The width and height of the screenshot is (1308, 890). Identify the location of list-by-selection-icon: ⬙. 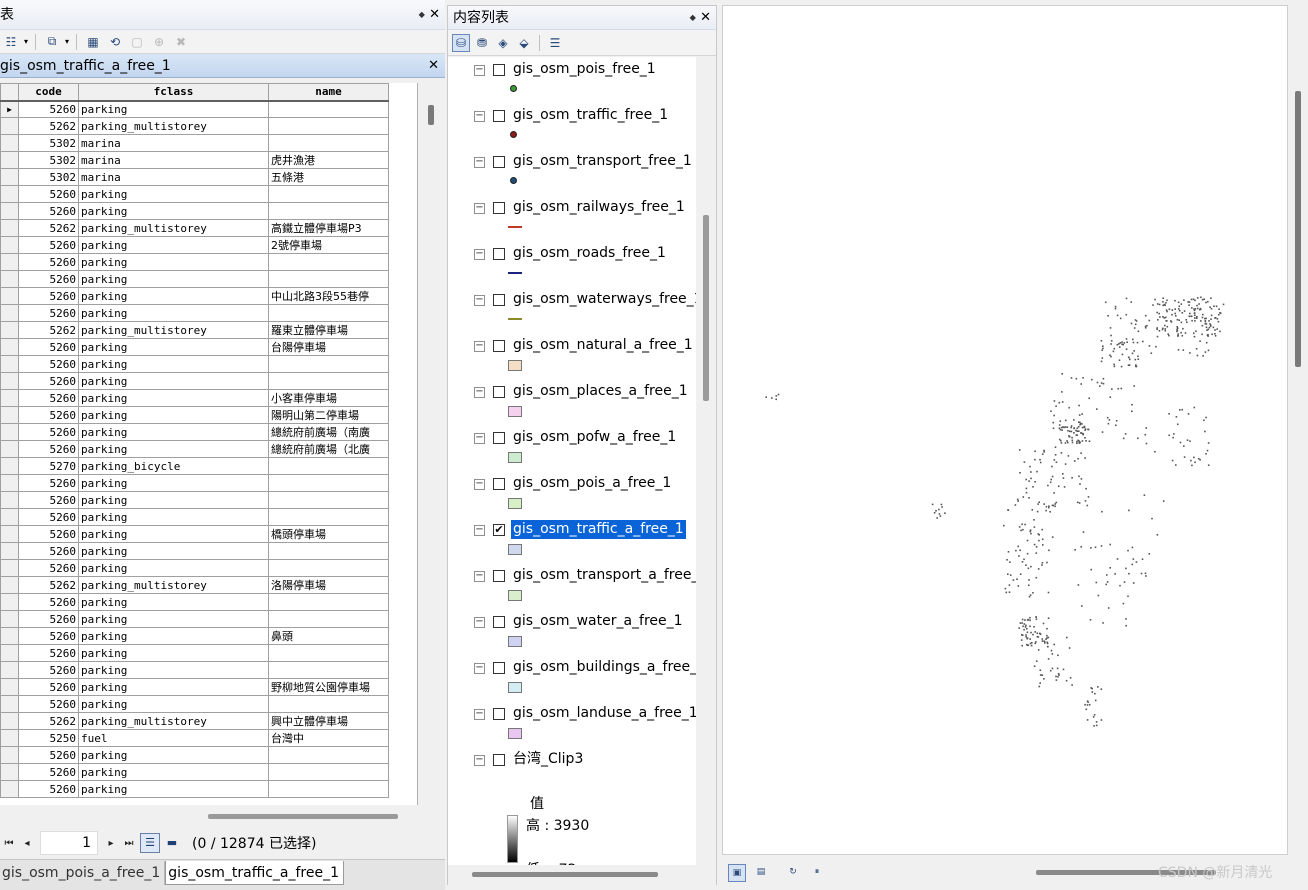
(524, 43).